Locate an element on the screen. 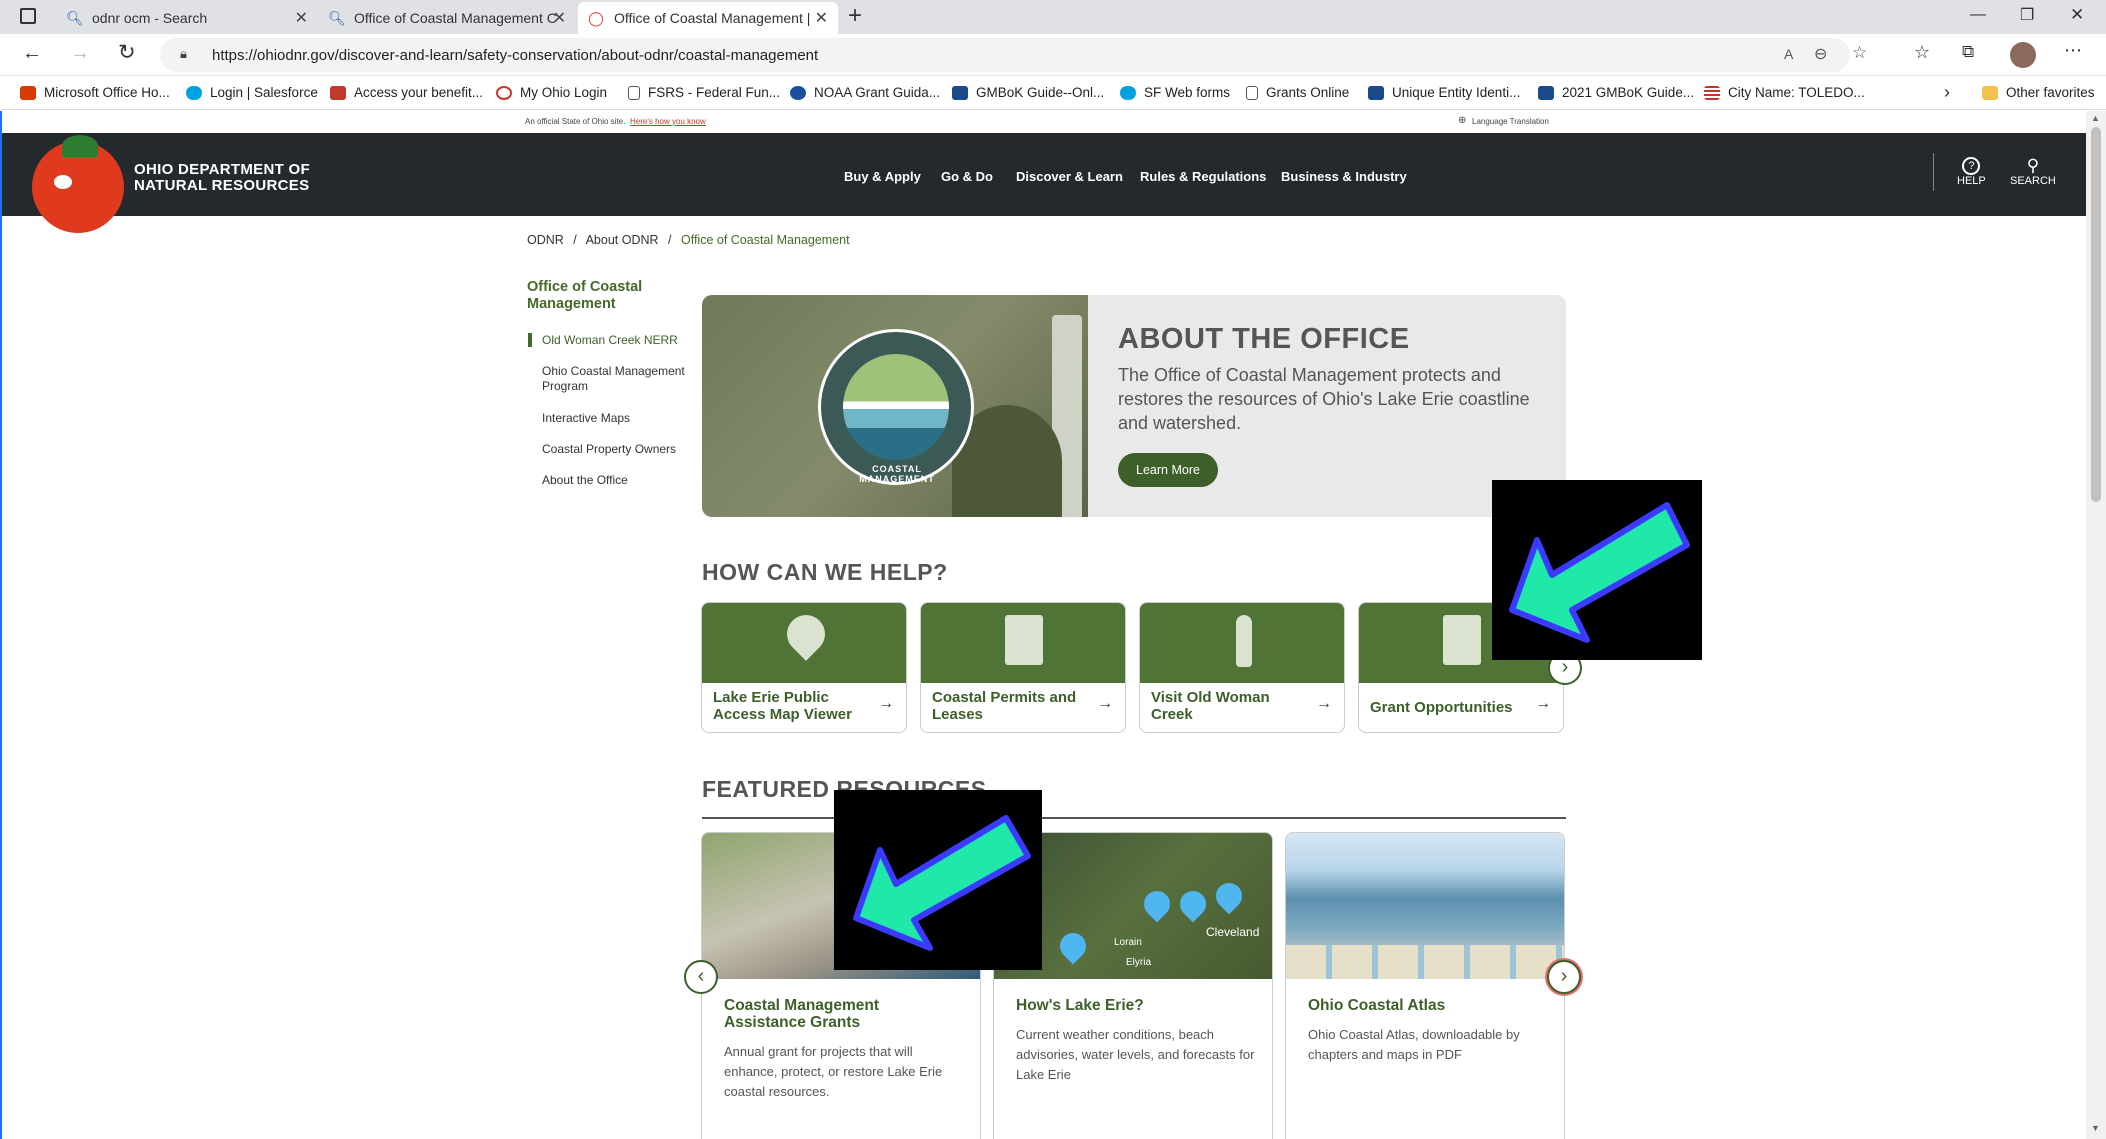 This screenshot has height=1139, width=2106. globe-icon: ⊕ is located at coordinates (1462, 120).